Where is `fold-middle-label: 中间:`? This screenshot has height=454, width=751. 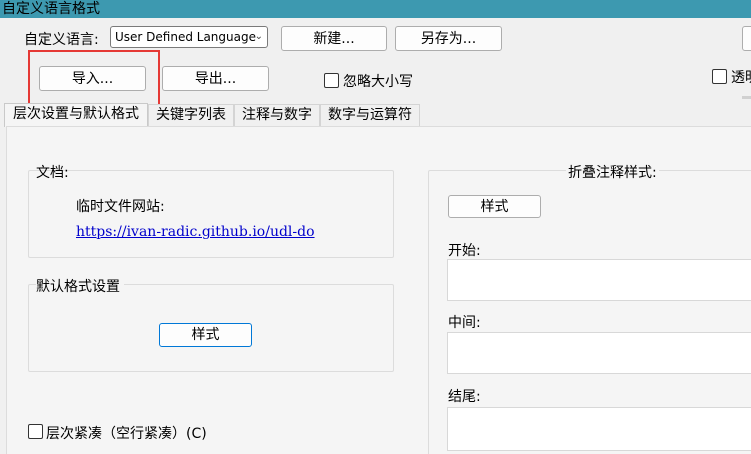
fold-middle-label: 中间: is located at coordinates (464, 323).